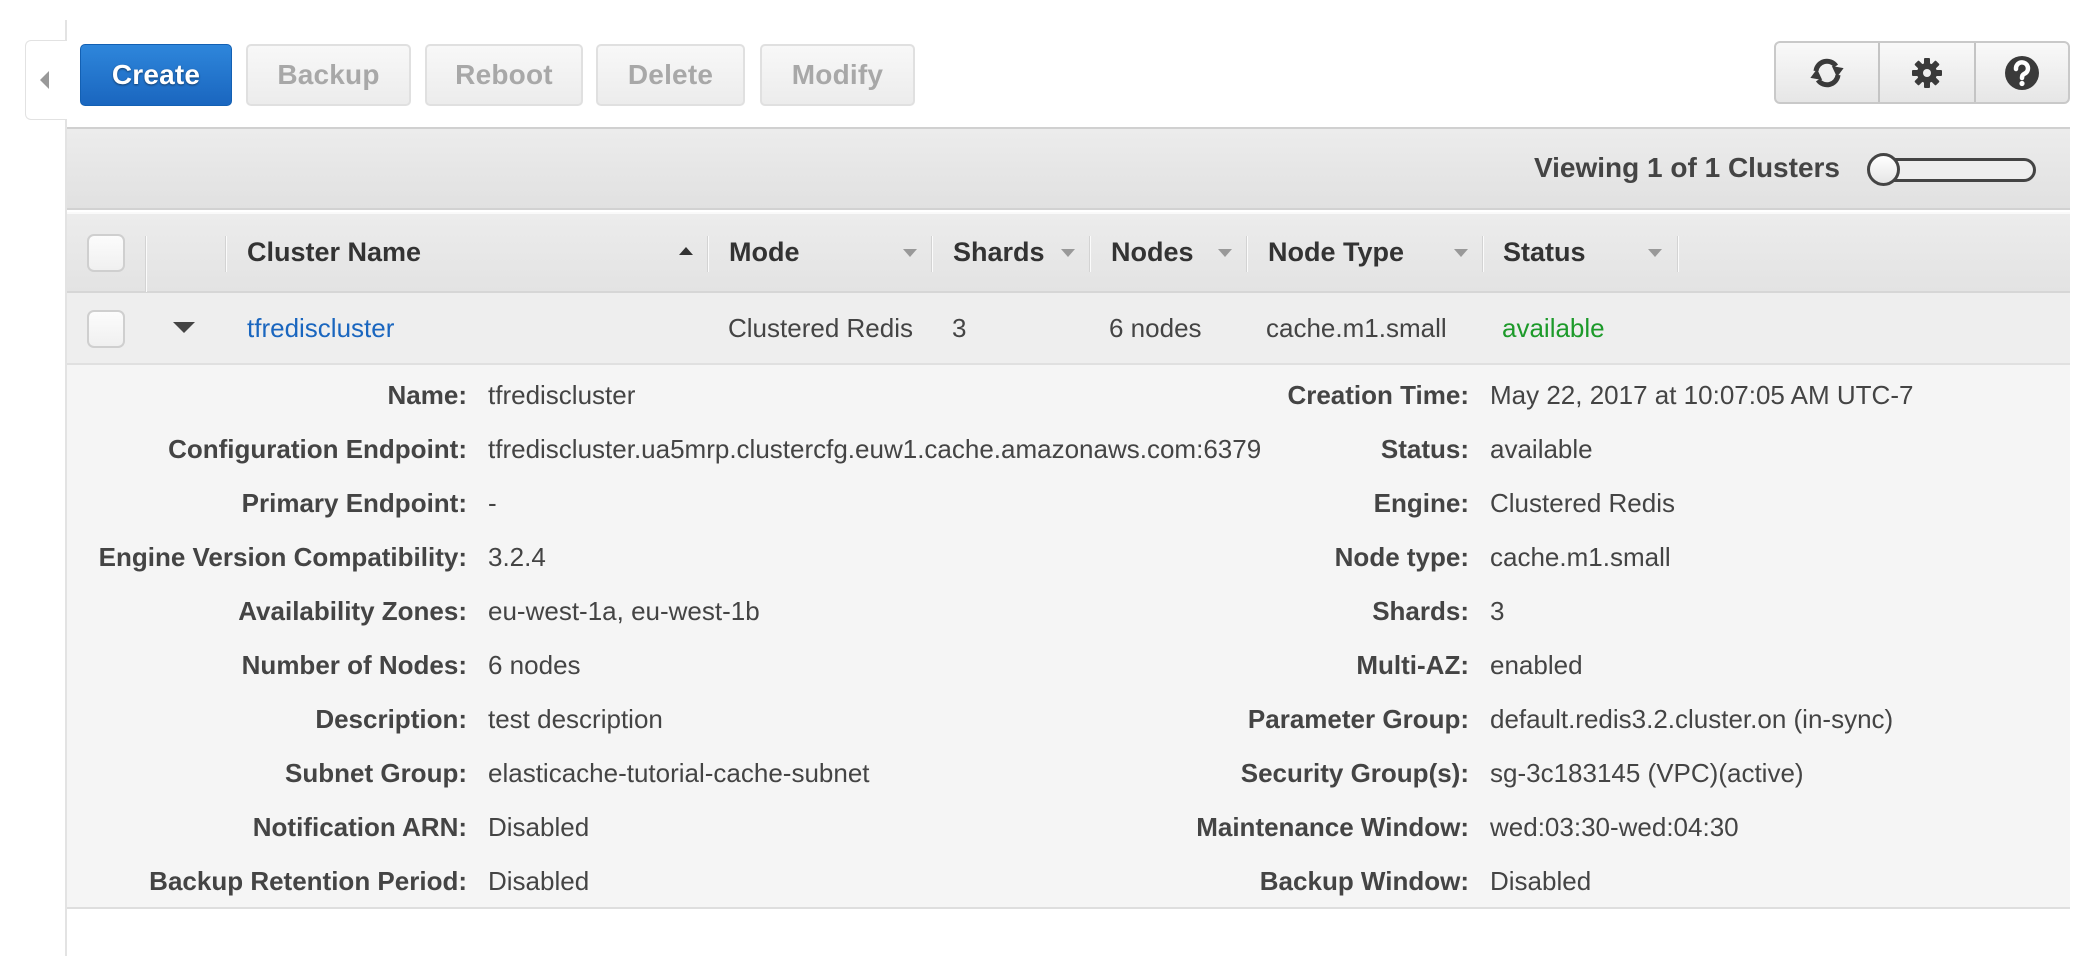 Image resolution: width=2098 pixels, height=956 pixels. I want to click on help-icon, so click(2022, 72).